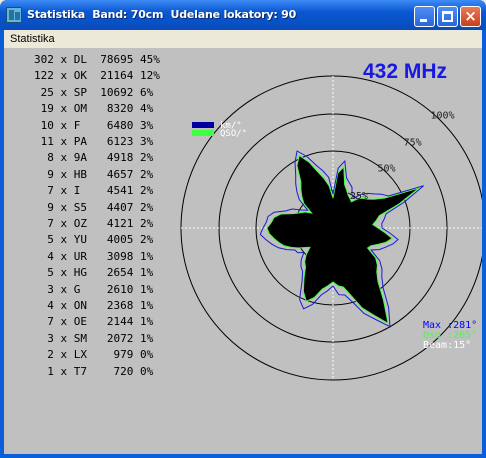  I want to click on menu-bar: Statistika, so click(243, 39).